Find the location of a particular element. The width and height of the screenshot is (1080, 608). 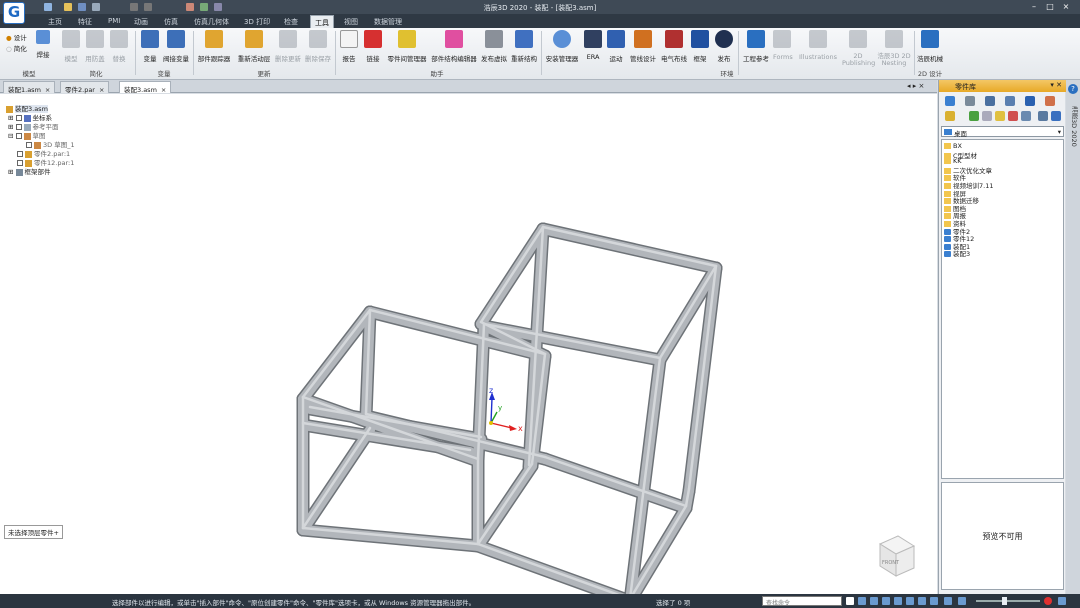

library-assembly-item: 装配3 is located at coordinates (957, 253).